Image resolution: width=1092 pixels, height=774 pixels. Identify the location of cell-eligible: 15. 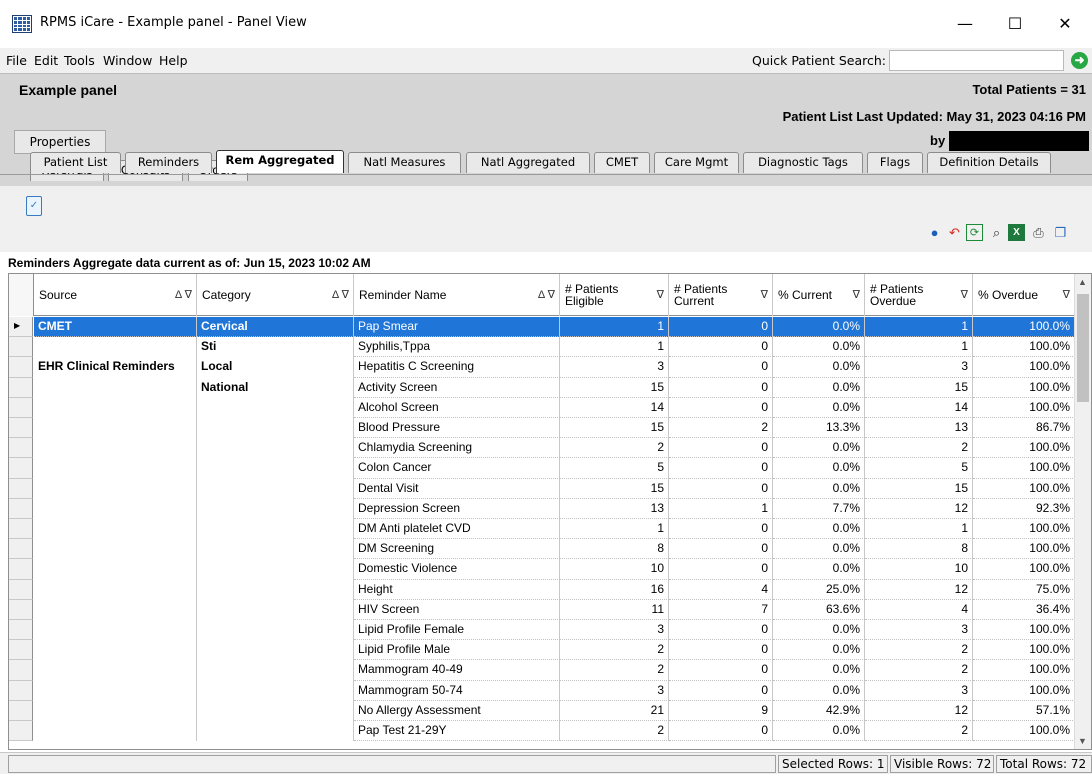
(614, 428).